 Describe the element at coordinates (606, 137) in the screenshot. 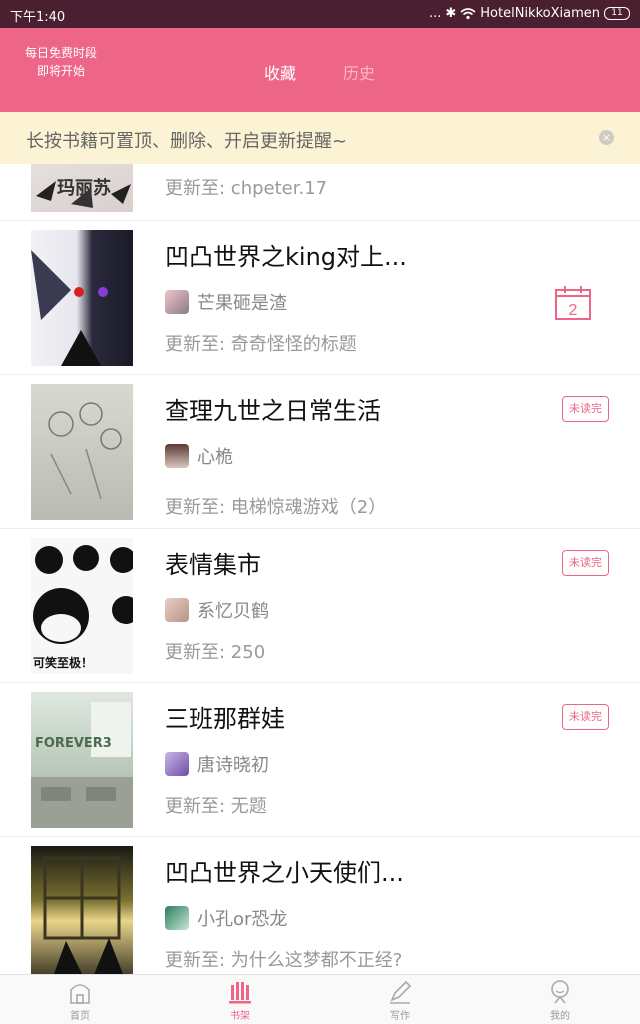

I see `close-icon: ×` at that location.